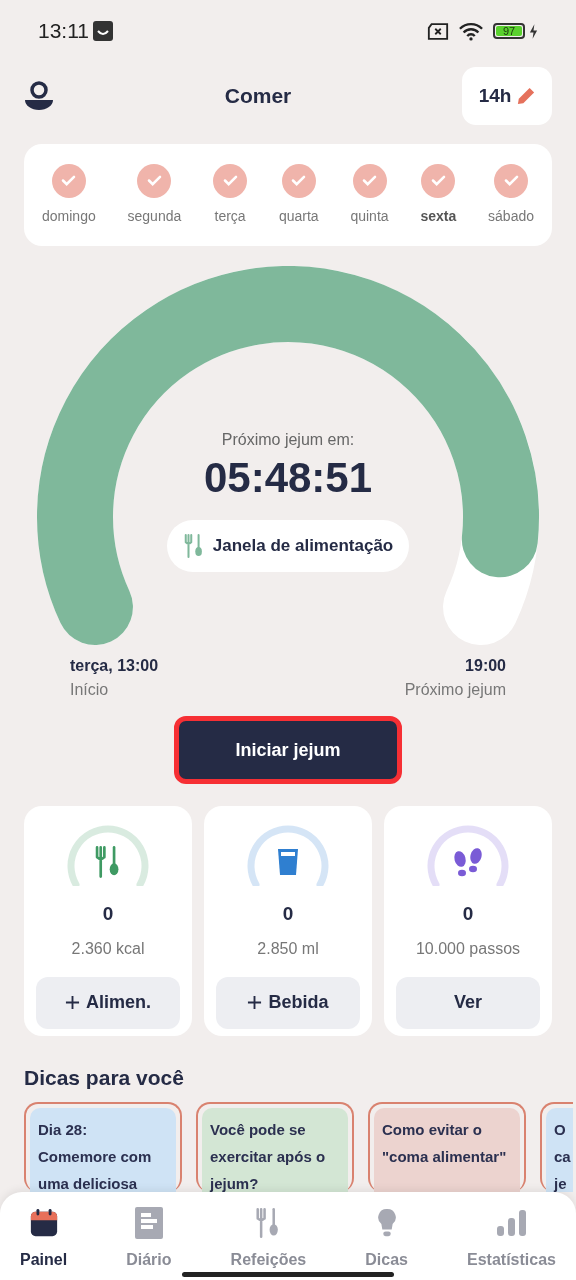 The height and width of the screenshot is (1280, 576). What do you see at coordinates (511, 1222) in the screenshot?
I see `bar-chart-icon` at bounding box center [511, 1222].